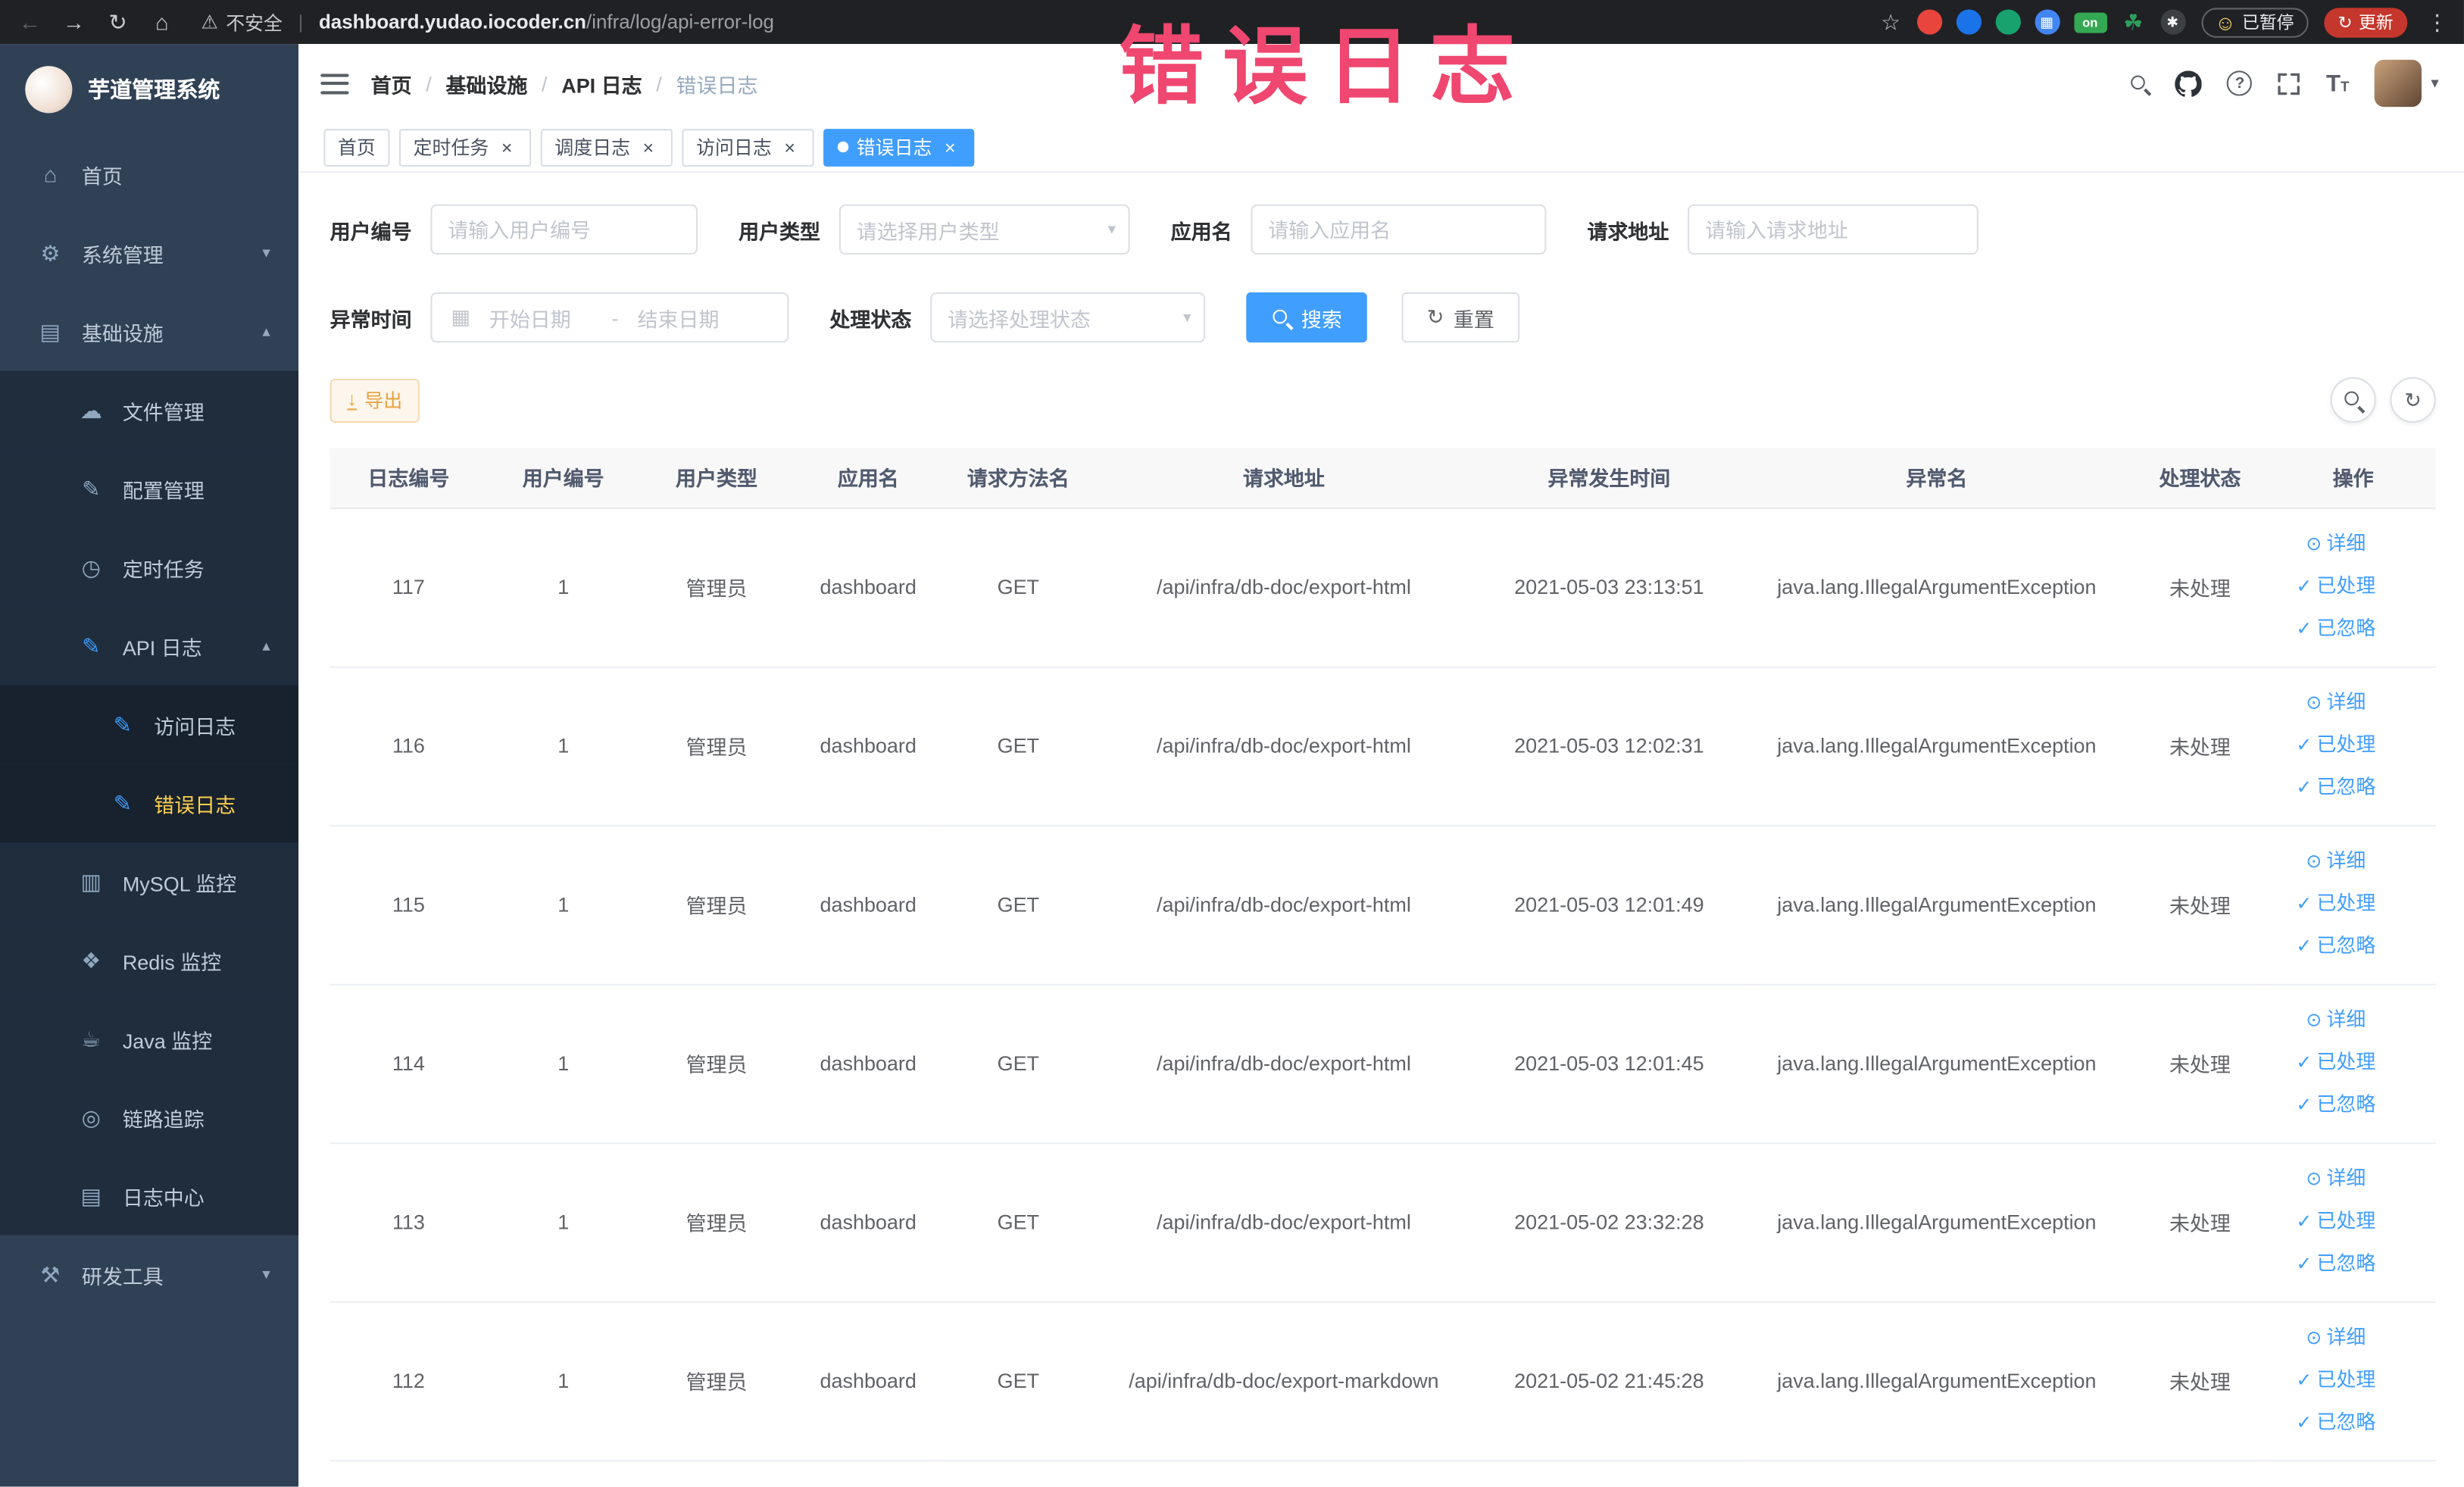  What do you see at coordinates (149, 567) in the screenshot?
I see `sidebar-item-job: ◷ 定时任务` at bounding box center [149, 567].